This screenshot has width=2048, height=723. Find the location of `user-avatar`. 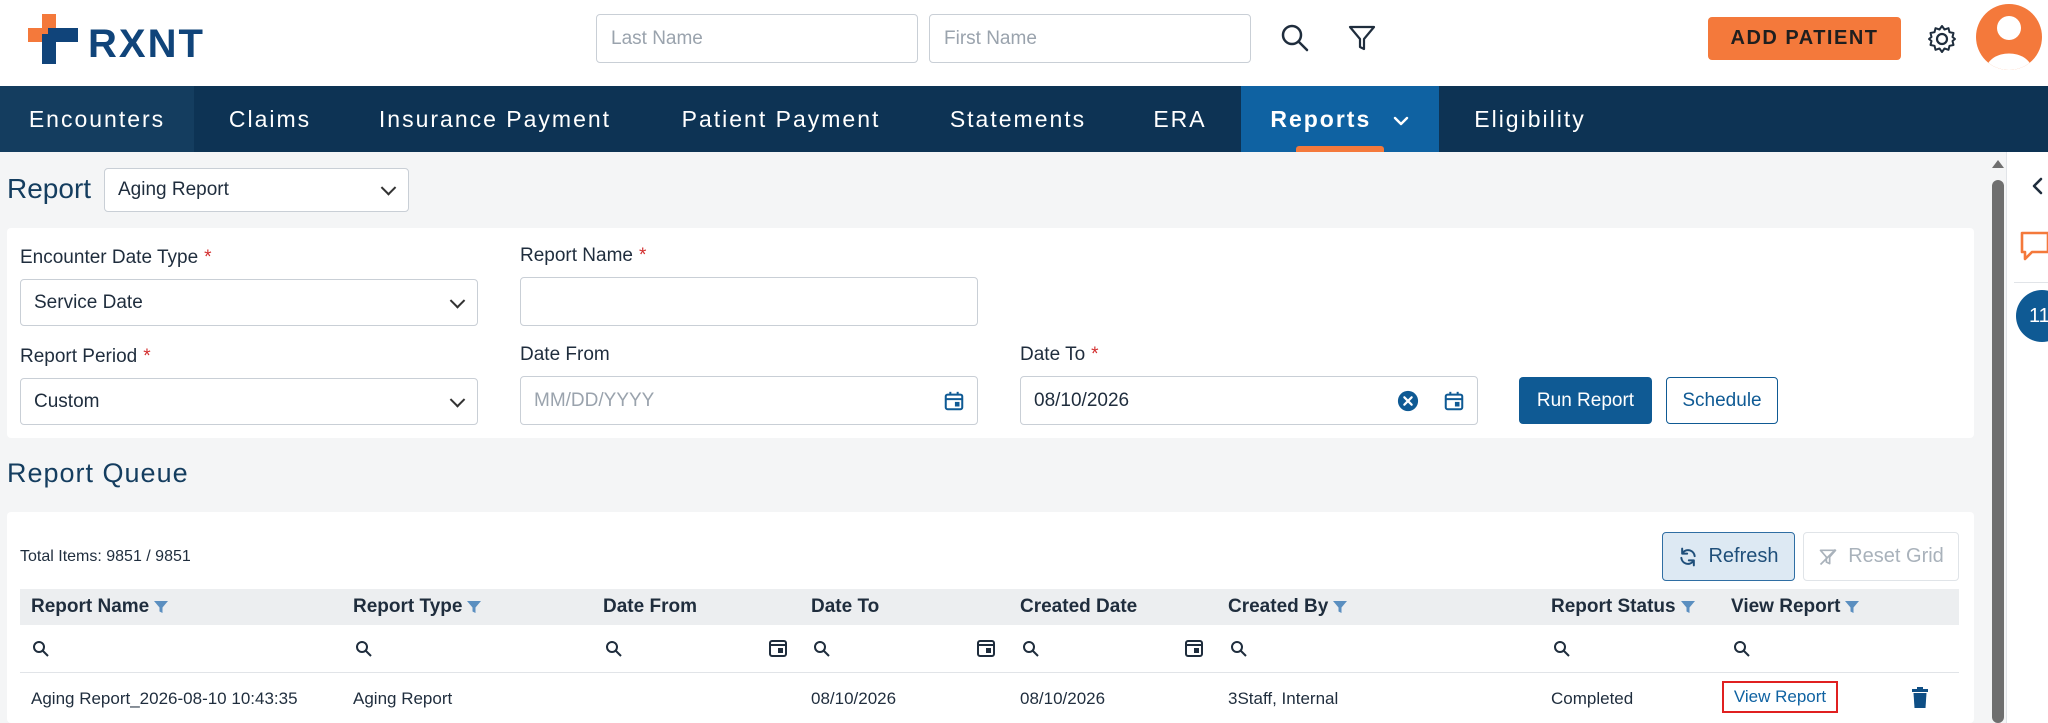

user-avatar is located at coordinates (2009, 37).